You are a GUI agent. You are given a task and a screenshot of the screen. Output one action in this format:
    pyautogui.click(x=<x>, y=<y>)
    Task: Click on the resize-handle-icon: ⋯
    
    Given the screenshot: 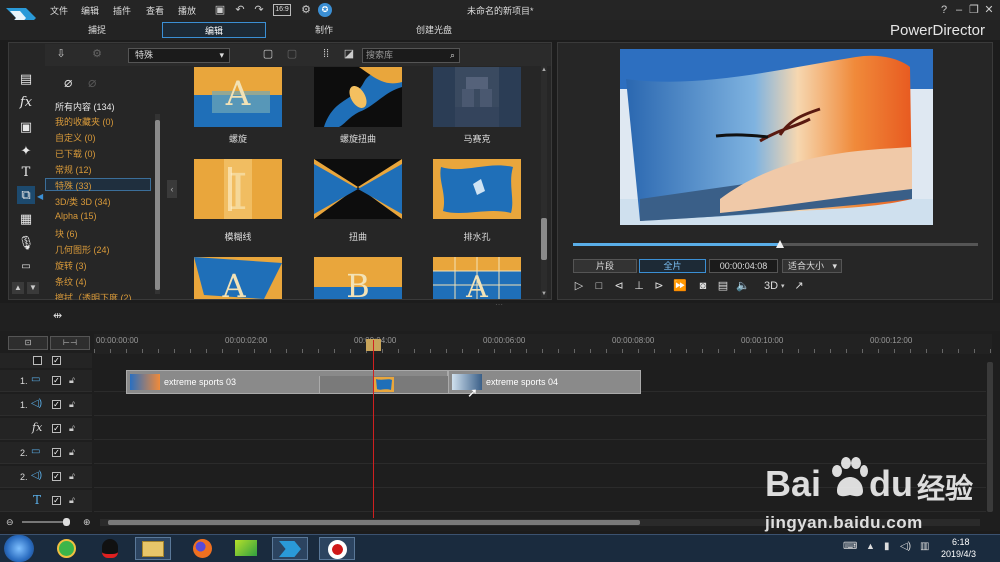 What is the action you would take?
    pyautogui.click(x=499, y=304)
    